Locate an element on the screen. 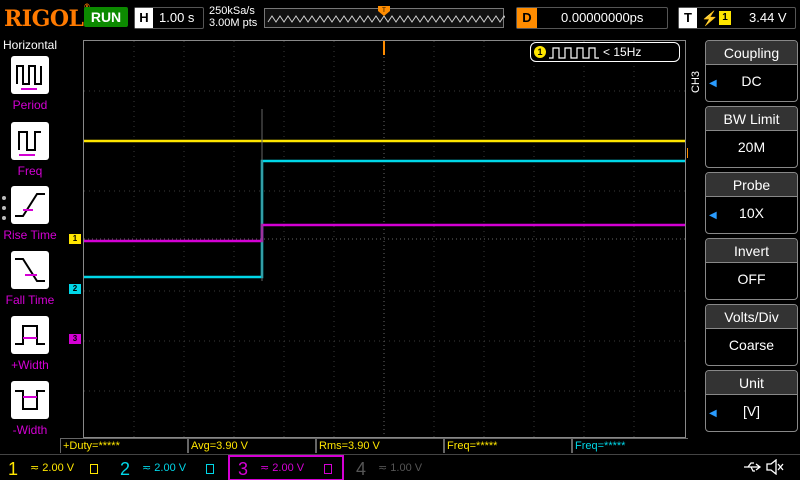 The height and width of the screenshot is (480, 800). meas-freq-ch1: Freq=***** is located at coordinates (508, 445).